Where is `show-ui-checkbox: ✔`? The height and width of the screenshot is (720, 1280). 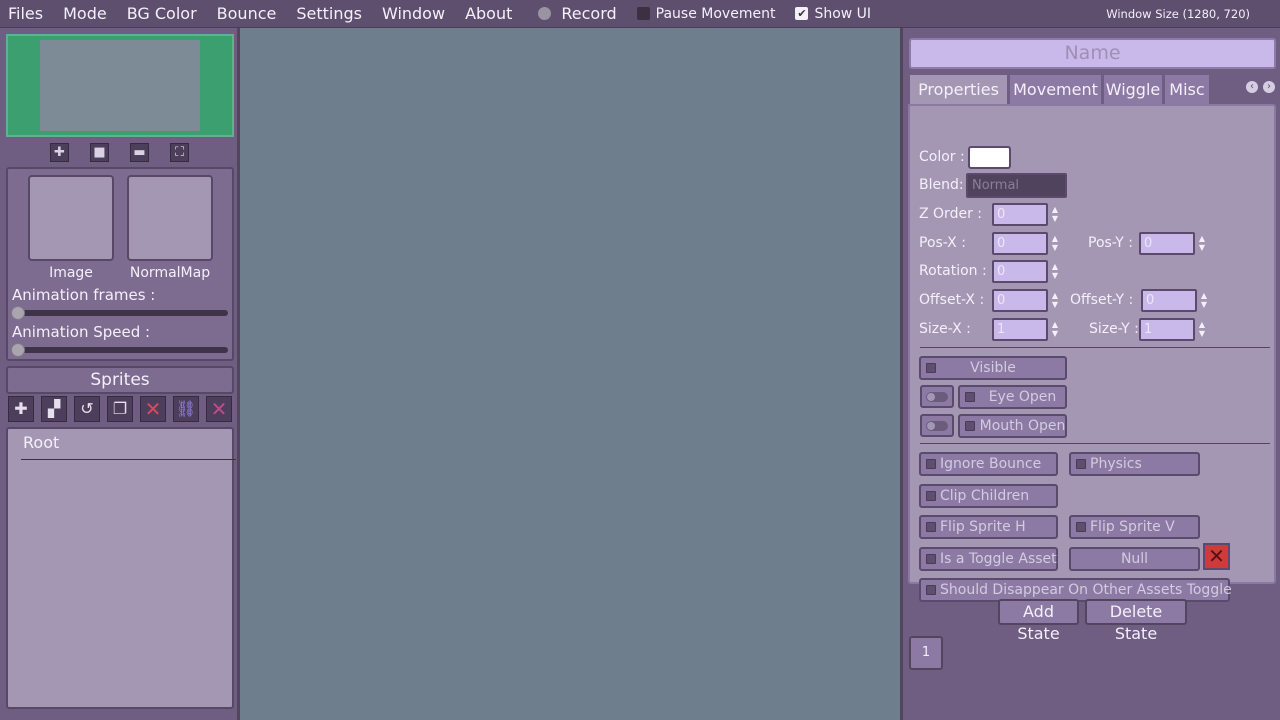 show-ui-checkbox: ✔ is located at coordinates (802, 13).